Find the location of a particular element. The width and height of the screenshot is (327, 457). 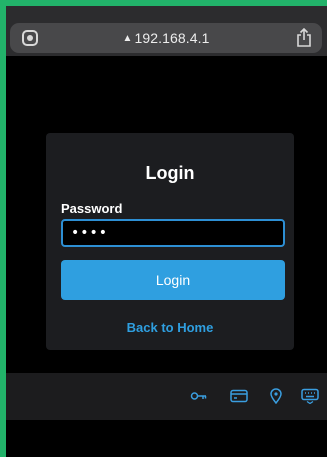

login-title: Login is located at coordinates (170, 173).